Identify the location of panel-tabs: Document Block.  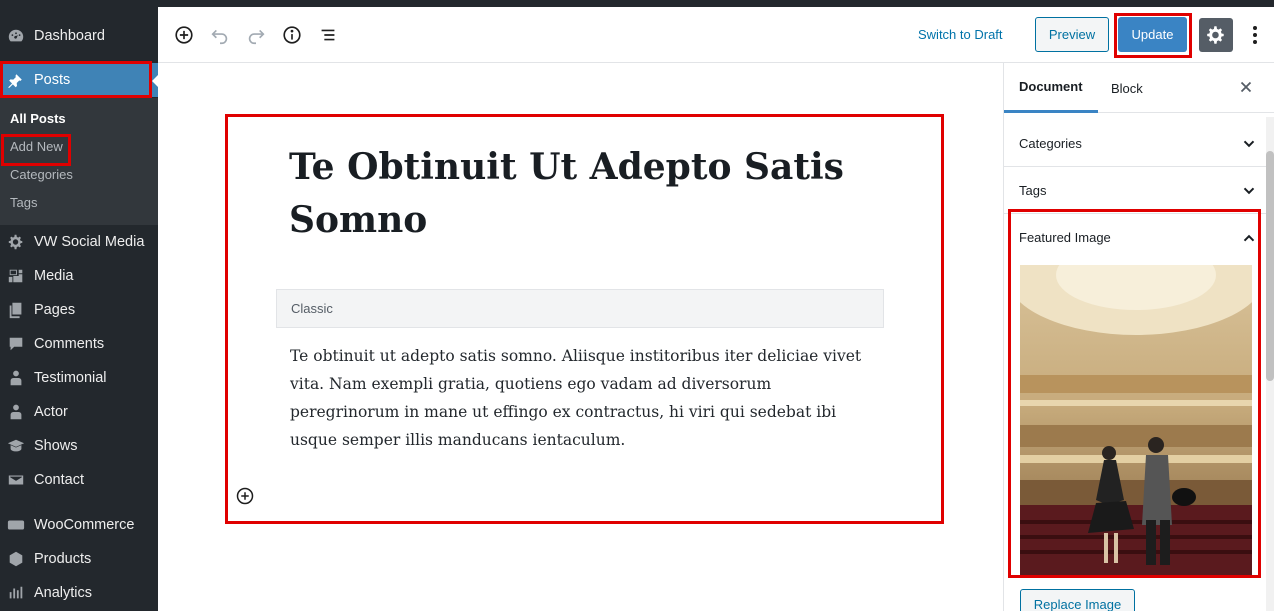
(1139, 88).